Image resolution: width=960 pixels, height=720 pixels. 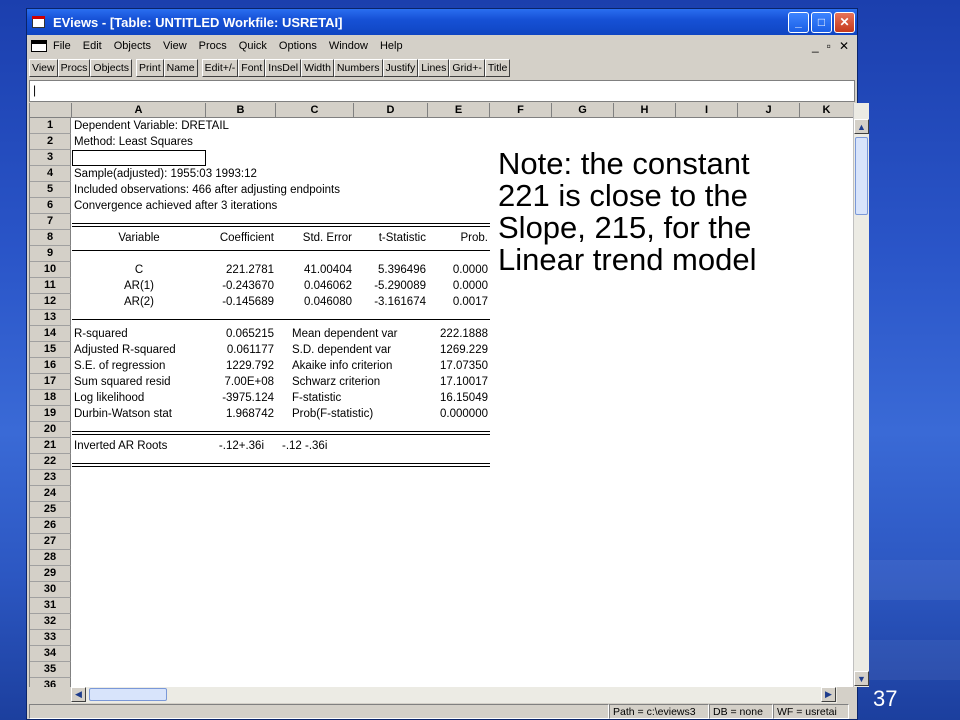 What do you see at coordinates (92, 46) in the screenshot?
I see `menu-edit: Edit` at bounding box center [92, 46].